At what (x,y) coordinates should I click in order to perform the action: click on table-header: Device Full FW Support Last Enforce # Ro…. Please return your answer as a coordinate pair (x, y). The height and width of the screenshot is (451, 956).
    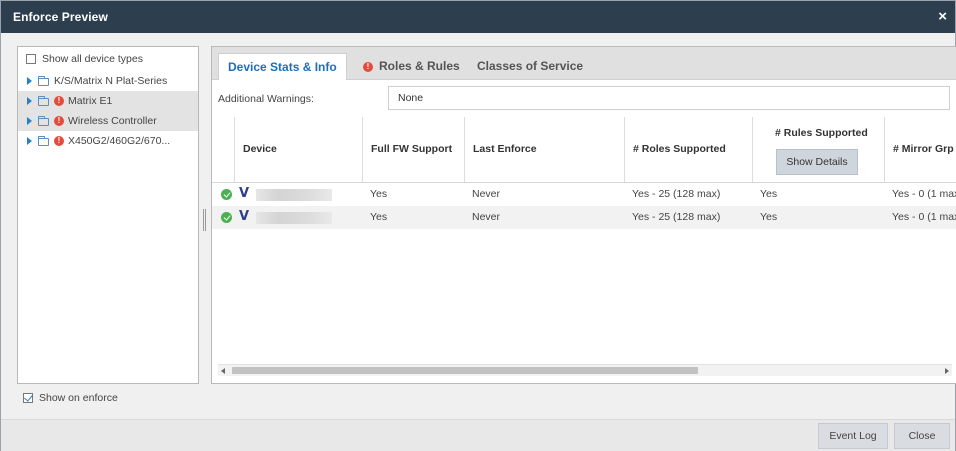
    Looking at the image, I should click on (584, 150).